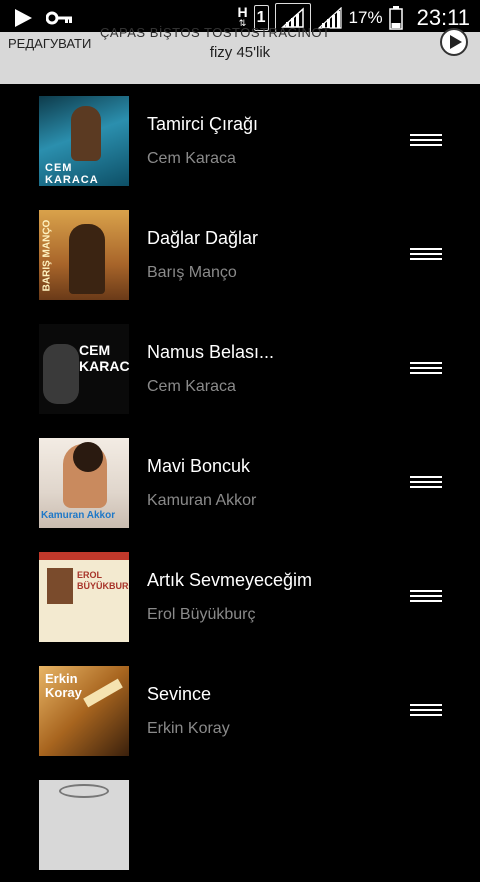 This screenshot has height=882, width=480. What do you see at coordinates (59, 18) in the screenshot?
I see `key-icon` at bounding box center [59, 18].